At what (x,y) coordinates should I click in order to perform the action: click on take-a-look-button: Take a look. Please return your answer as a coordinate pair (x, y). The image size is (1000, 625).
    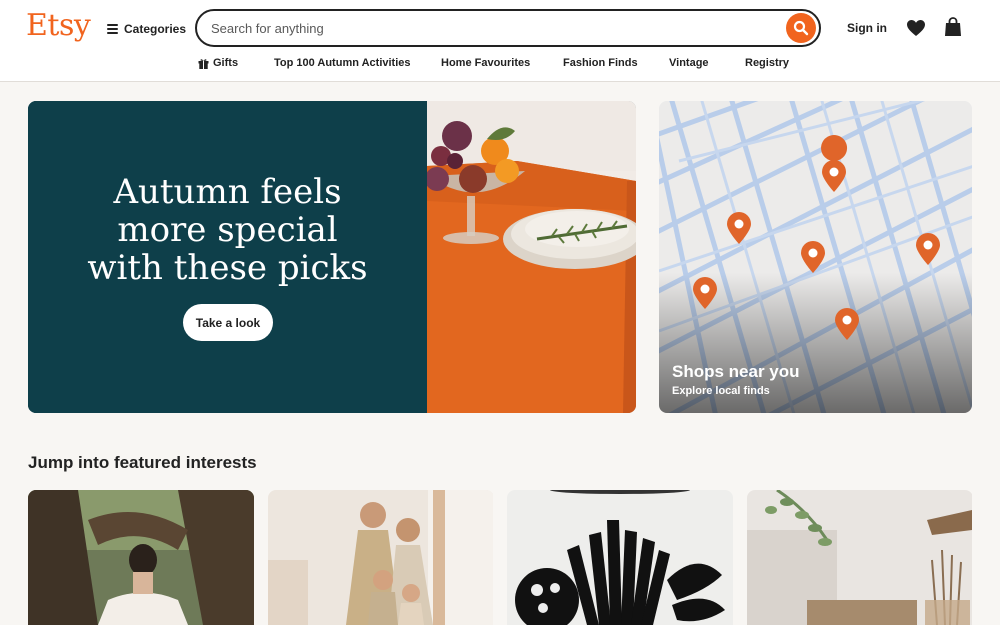
    Looking at the image, I should click on (228, 322).